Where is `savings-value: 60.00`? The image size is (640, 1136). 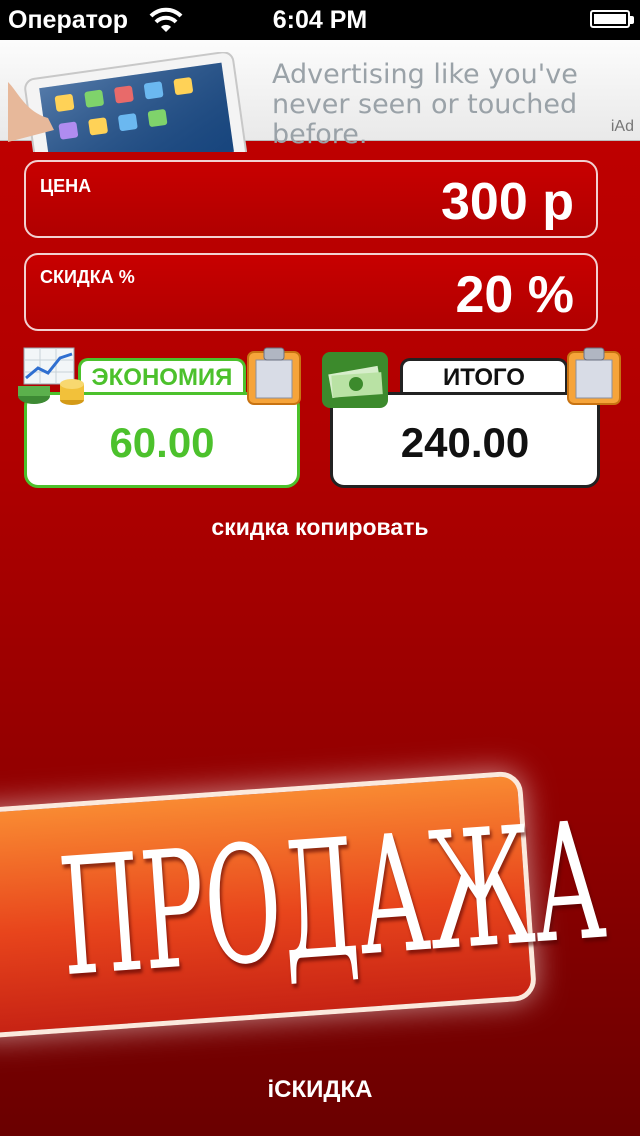 savings-value: 60.00 is located at coordinates (162, 442).